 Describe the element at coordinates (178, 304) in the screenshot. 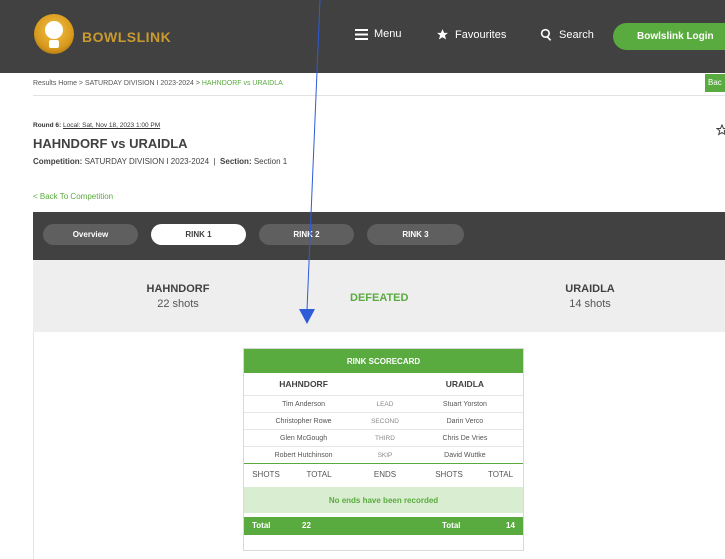

I see `home-team-shots: 22 shots` at that location.